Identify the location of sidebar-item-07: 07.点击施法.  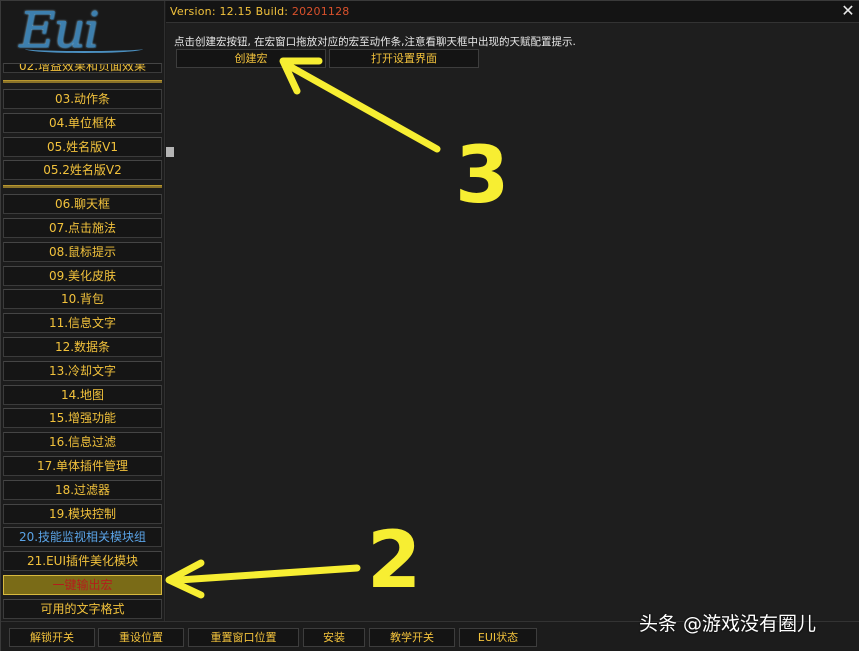
(82, 228).